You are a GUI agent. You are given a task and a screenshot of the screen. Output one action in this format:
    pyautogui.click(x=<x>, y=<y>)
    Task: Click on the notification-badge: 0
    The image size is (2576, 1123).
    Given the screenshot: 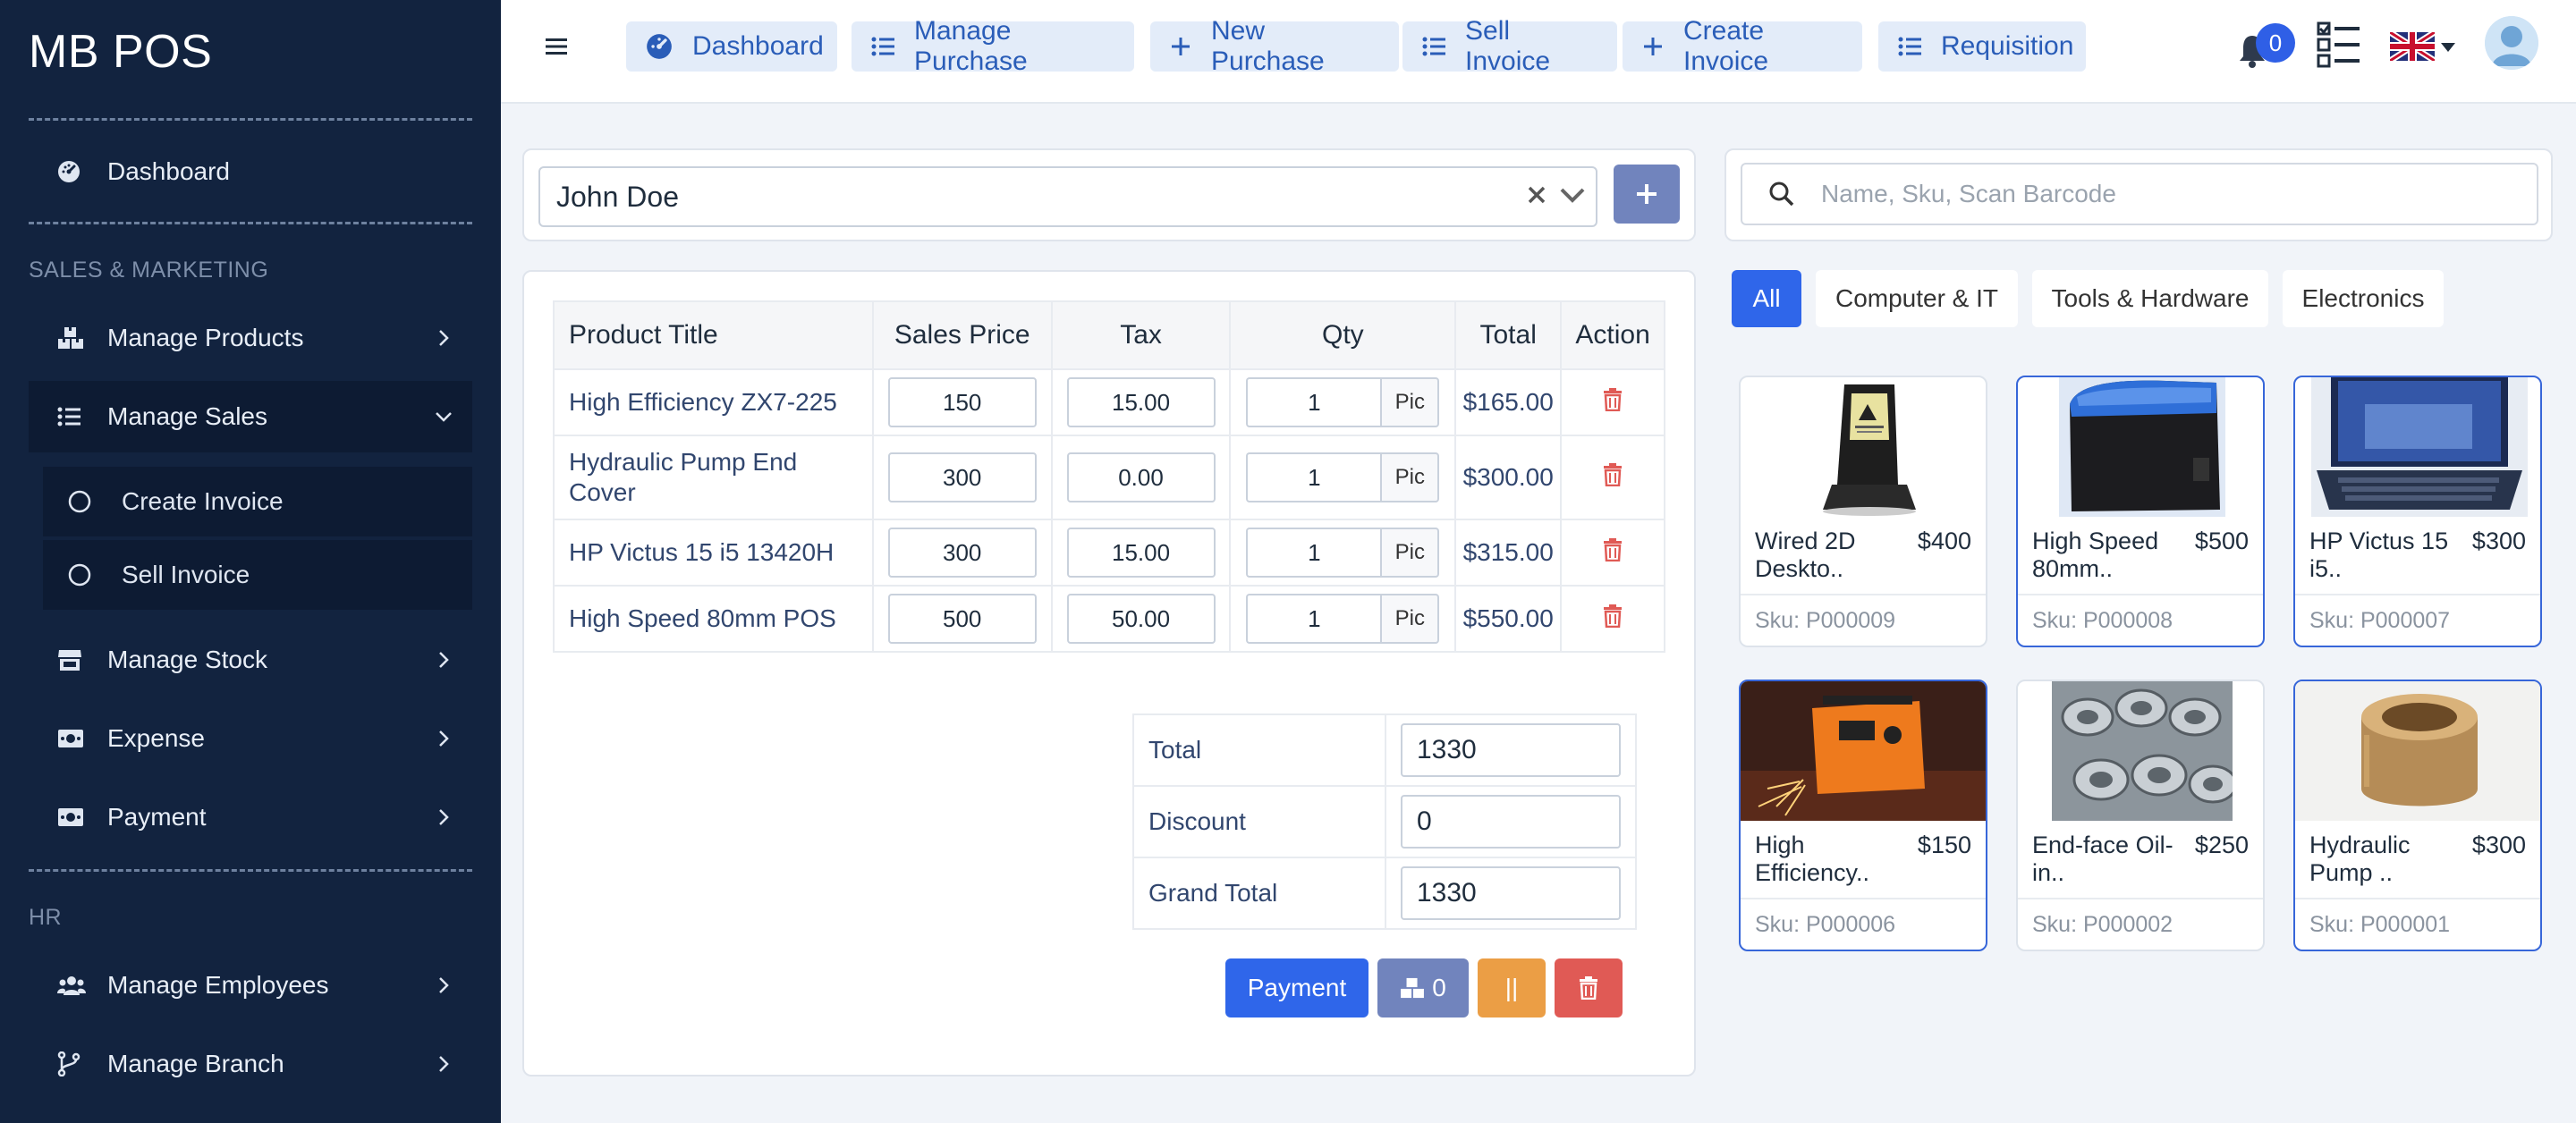 What is the action you would take?
    pyautogui.click(x=2275, y=43)
    